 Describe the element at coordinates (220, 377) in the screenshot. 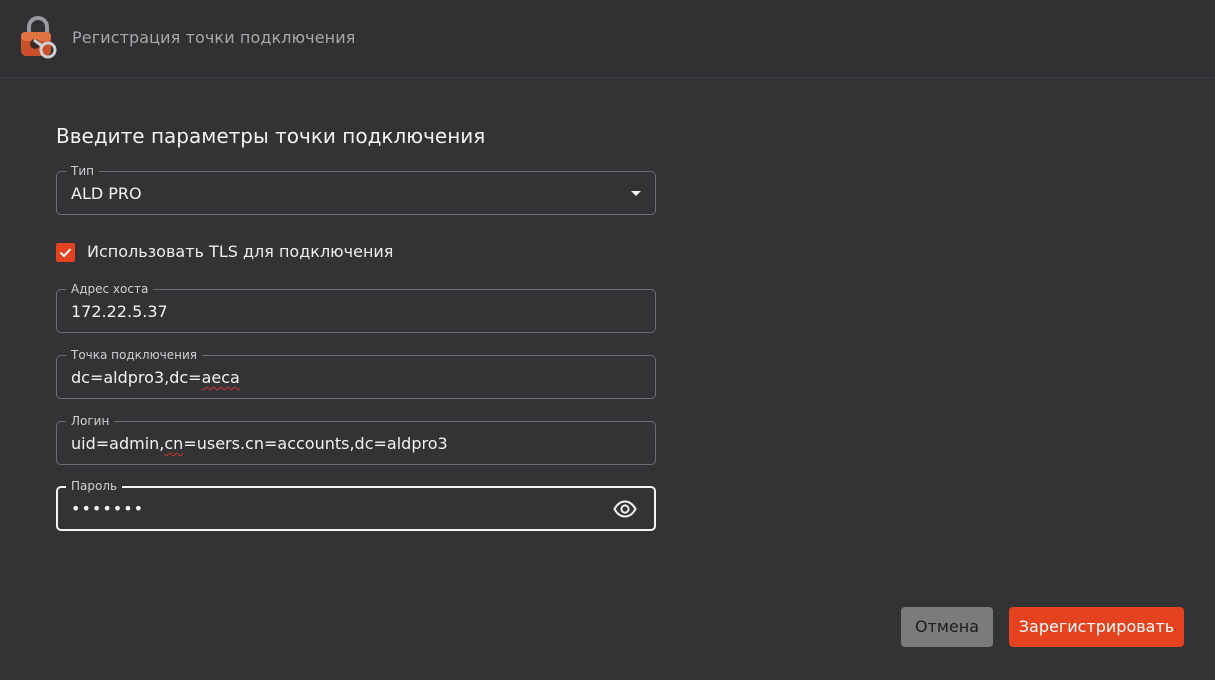

I see `endpoint-value-suffix: aeca` at that location.